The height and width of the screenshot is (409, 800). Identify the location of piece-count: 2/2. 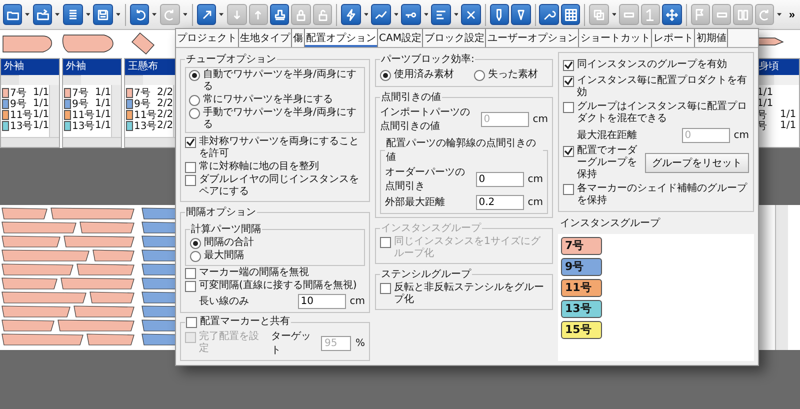
(165, 103).